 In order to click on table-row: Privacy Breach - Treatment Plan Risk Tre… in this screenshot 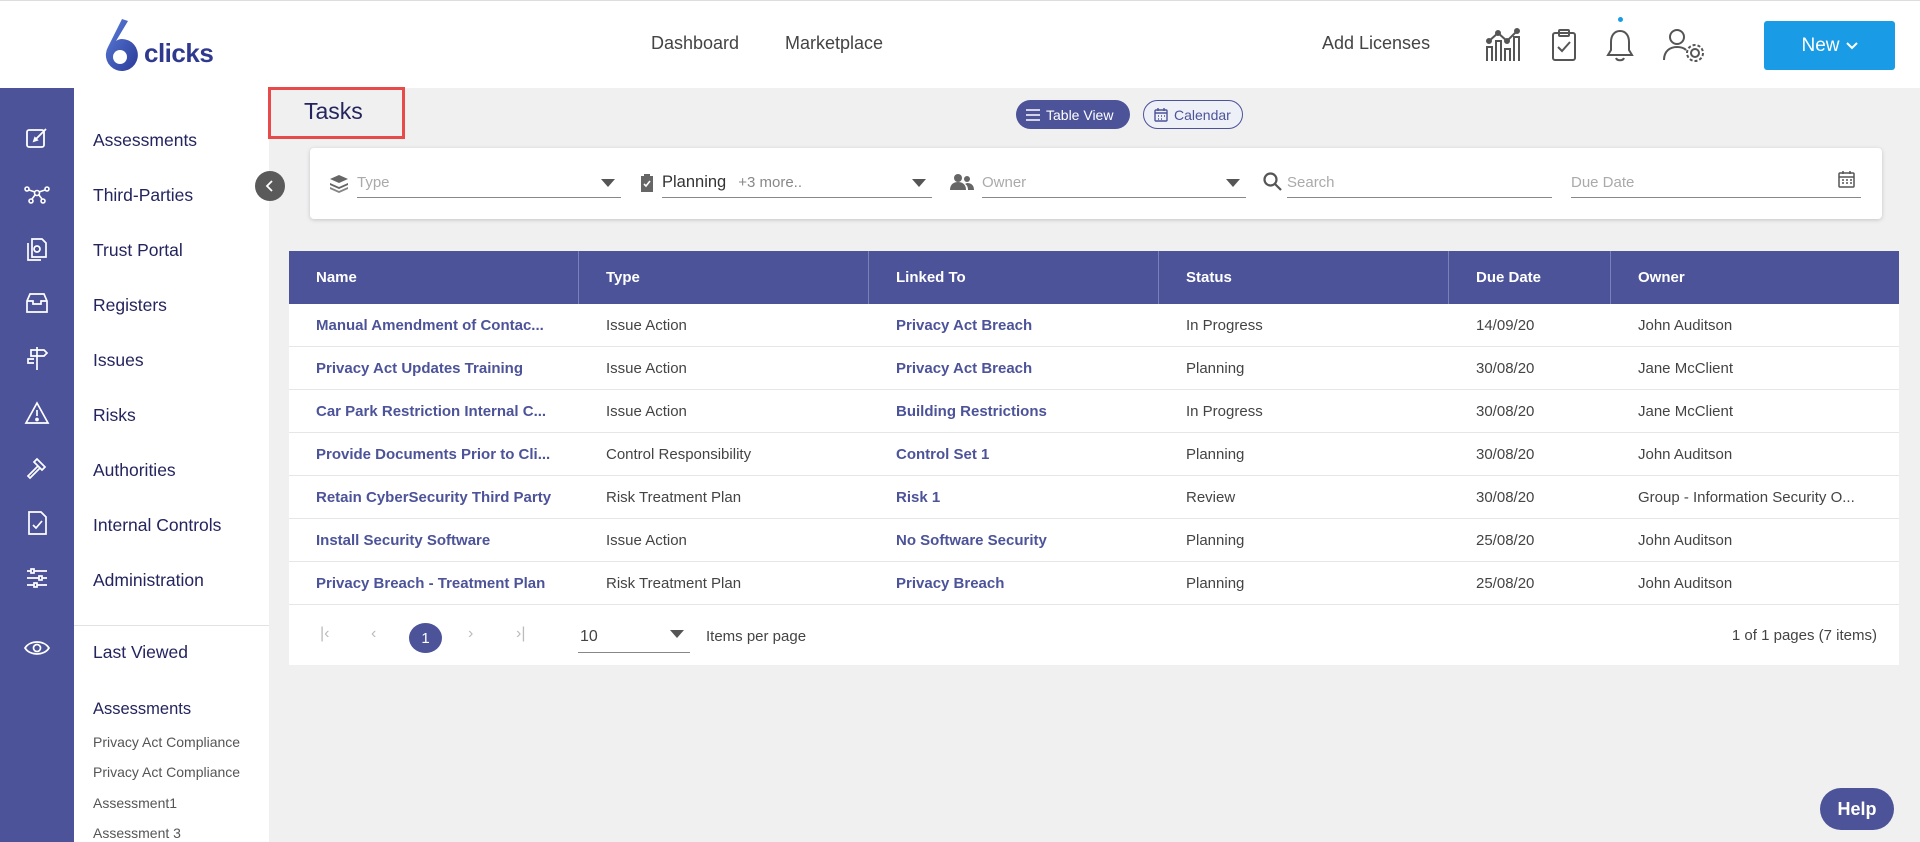, I will do `click(1094, 583)`.